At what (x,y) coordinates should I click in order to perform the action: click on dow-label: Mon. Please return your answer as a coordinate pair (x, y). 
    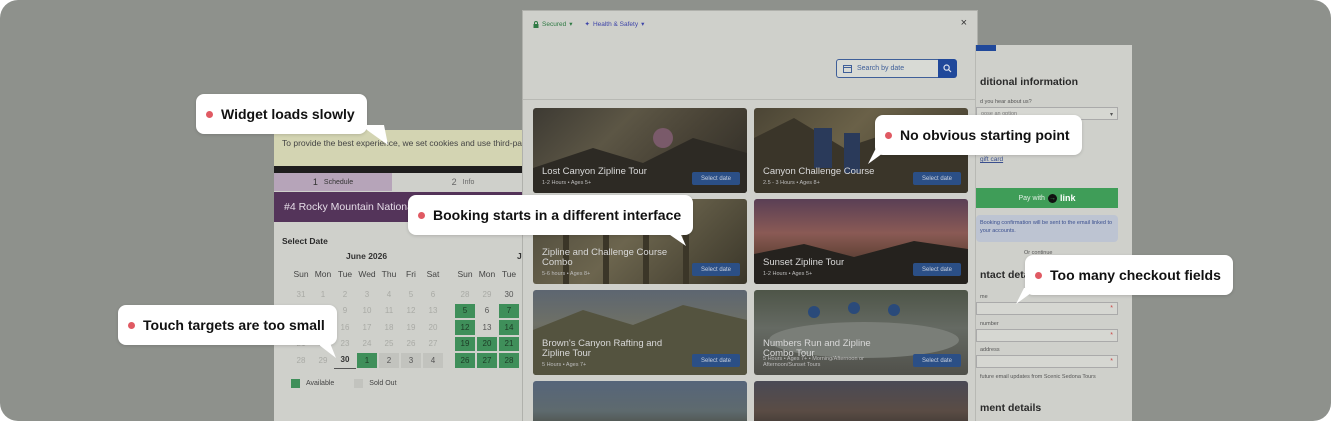
    Looking at the image, I should click on (487, 274).